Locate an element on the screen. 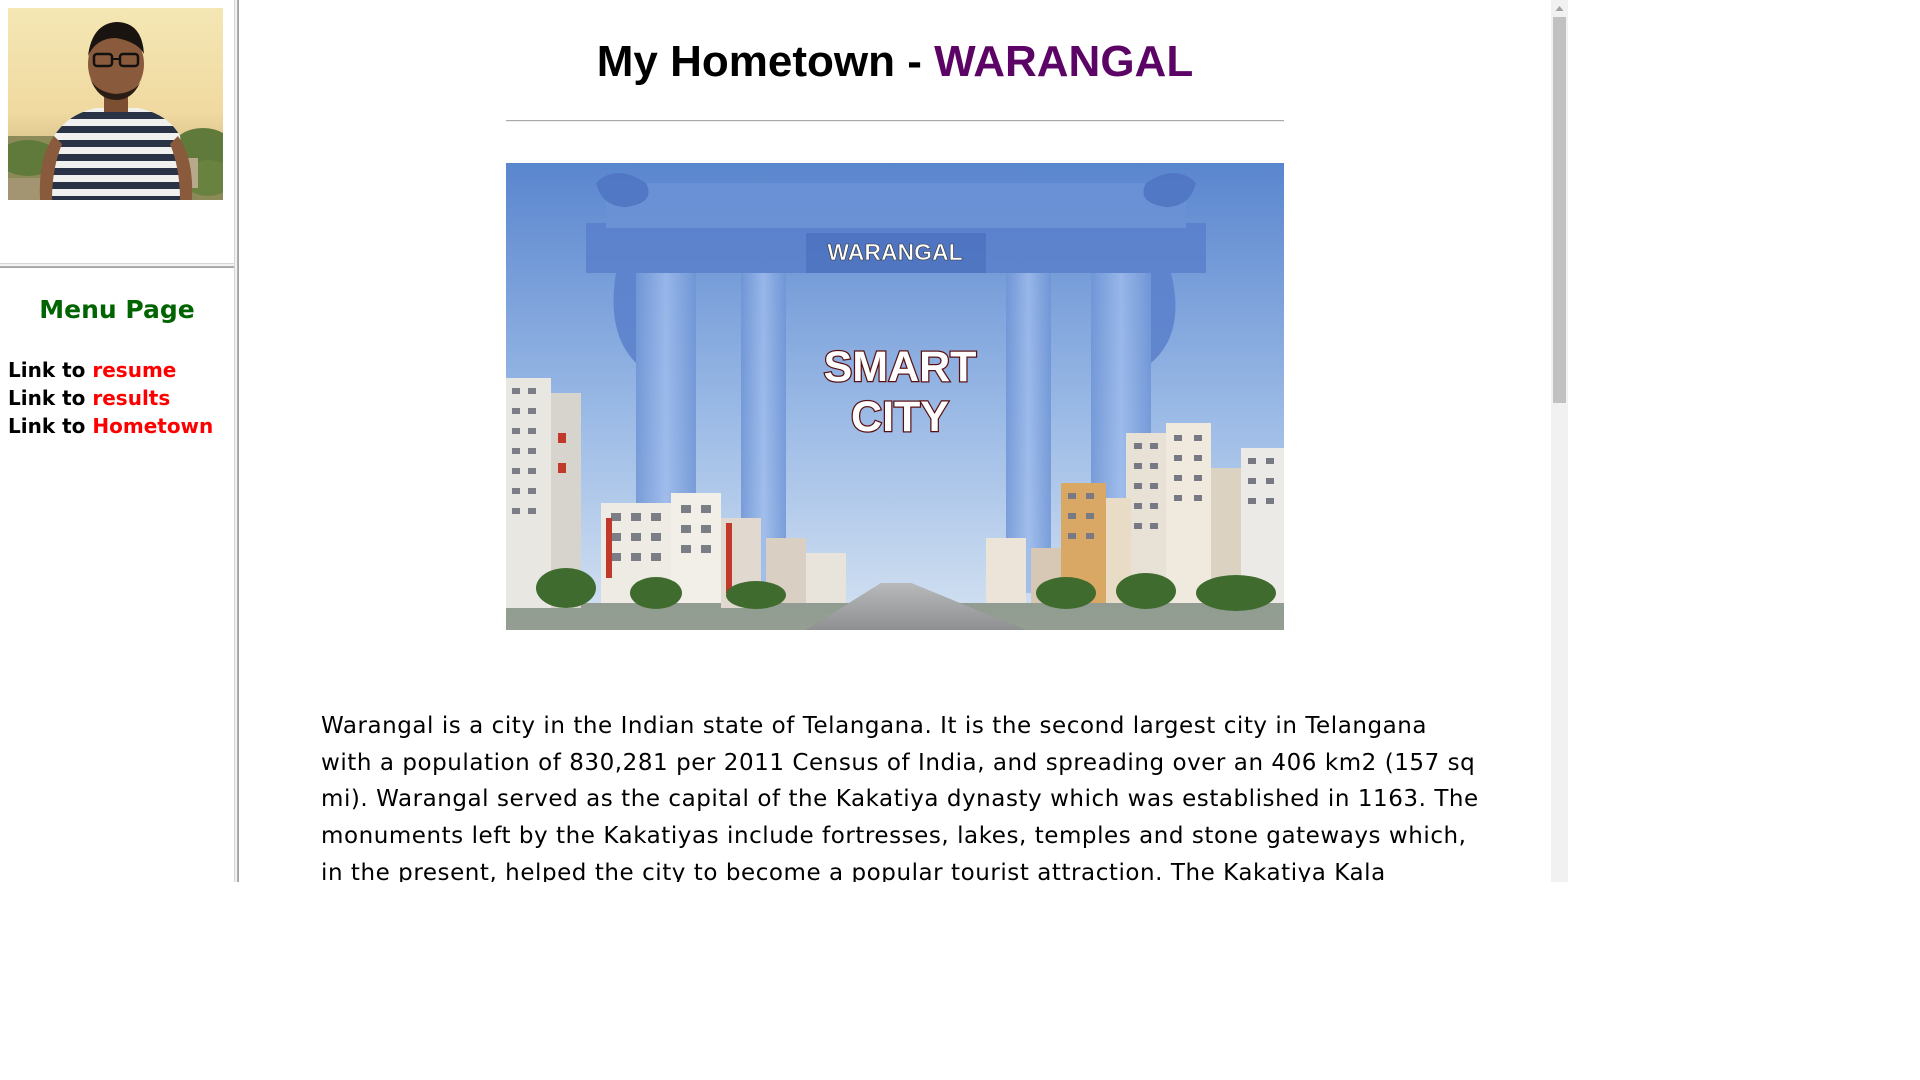  hometown-link: Hometown is located at coordinates (152, 426).